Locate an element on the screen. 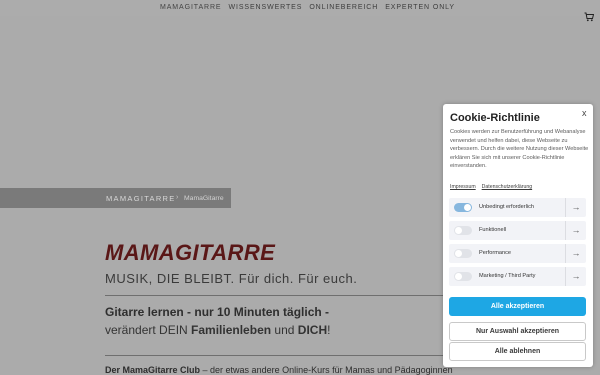 This screenshot has height=375, width=600. accept-all-button: Alle akzeptieren is located at coordinates (517, 306).